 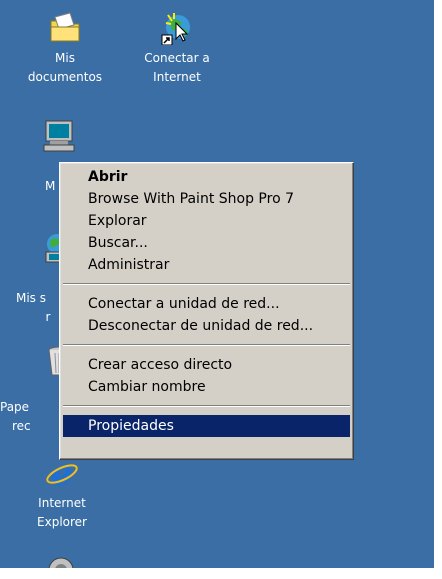 I want to click on menu-item-manage: Administrar, so click(x=206, y=265).